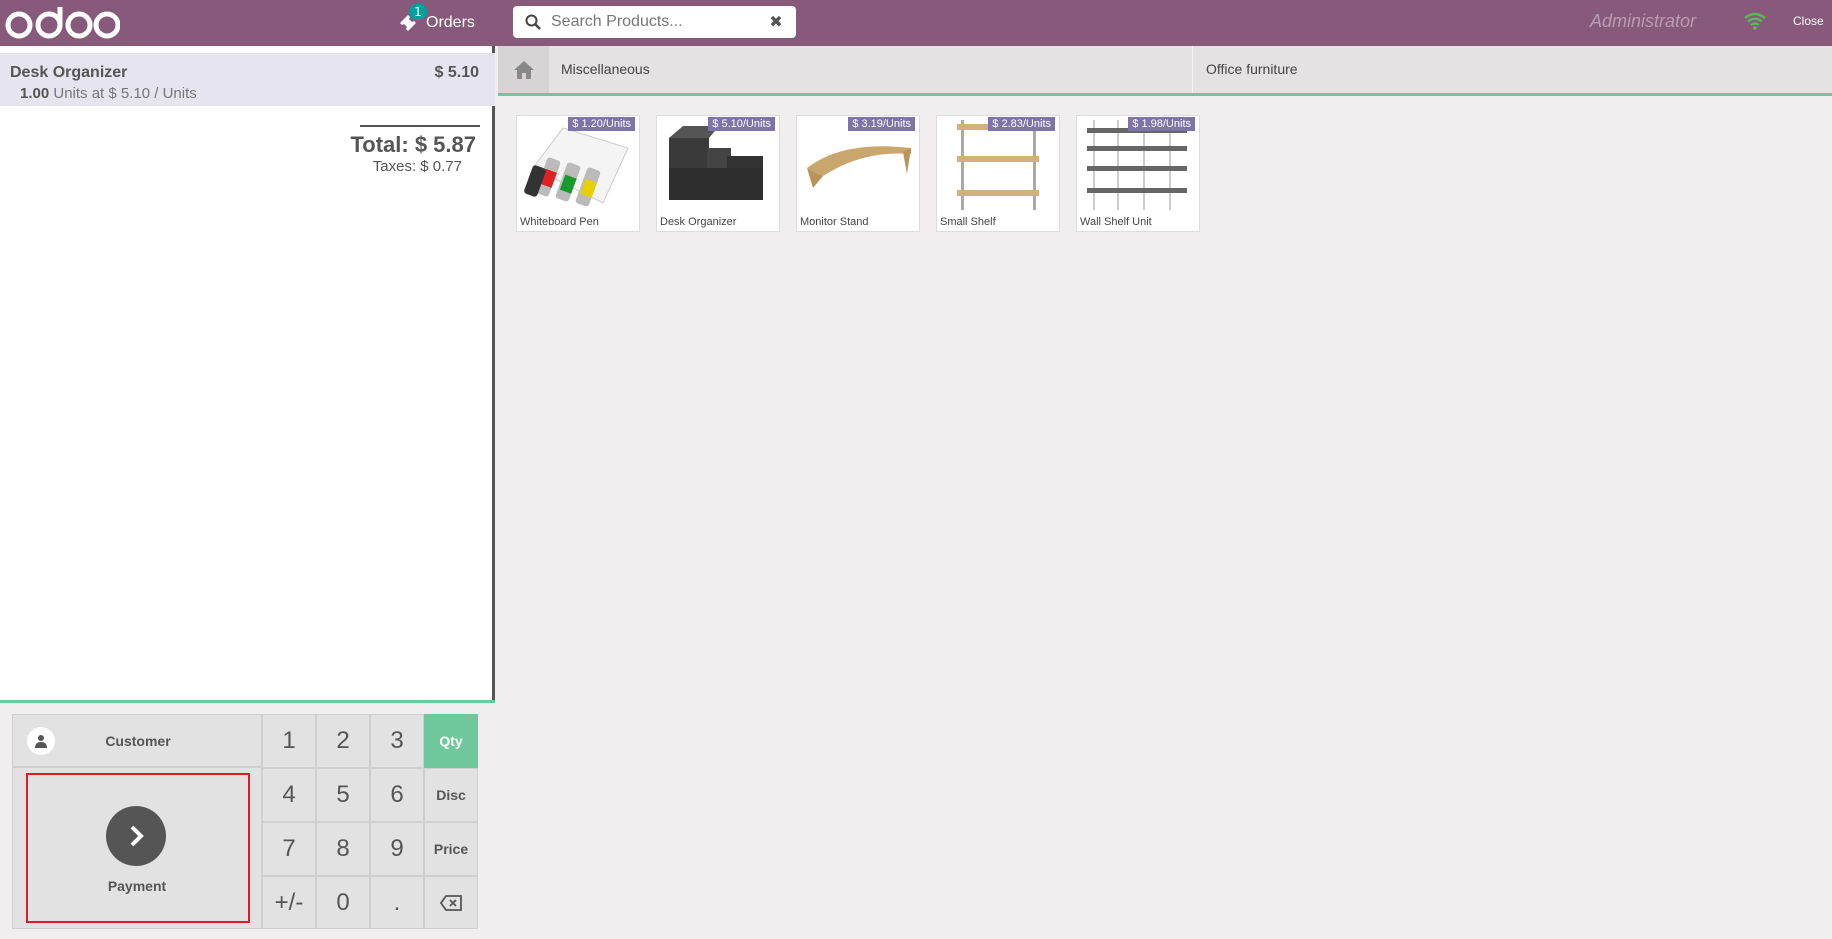 This screenshot has height=939, width=1832. I want to click on mode-disc-button: Disc, so click(451, 795).